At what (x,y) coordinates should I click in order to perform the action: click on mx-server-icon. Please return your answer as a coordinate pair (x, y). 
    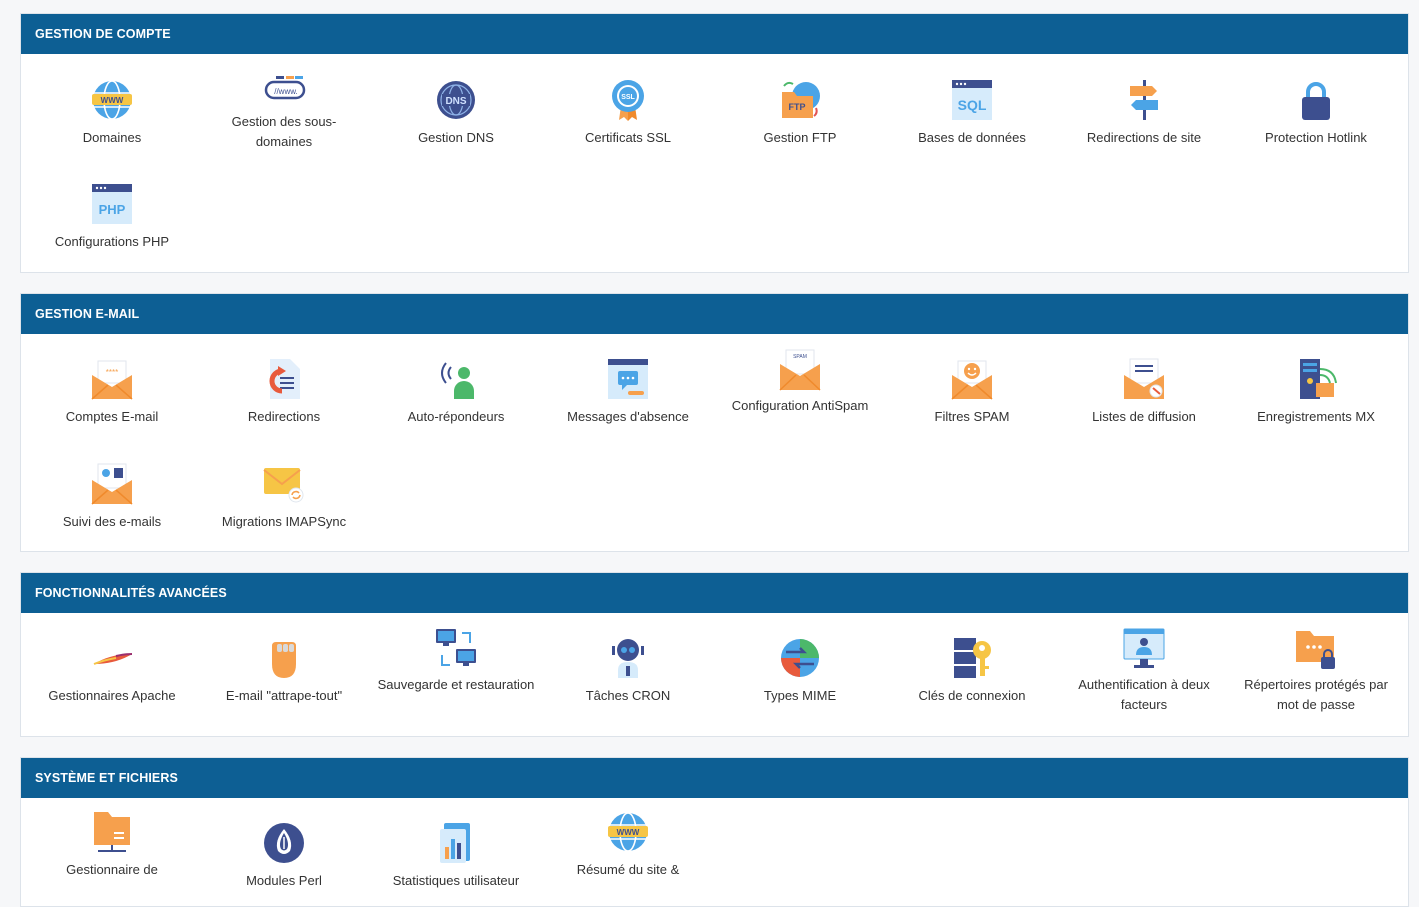
    Looking at the image, I should click on (1318, 379).